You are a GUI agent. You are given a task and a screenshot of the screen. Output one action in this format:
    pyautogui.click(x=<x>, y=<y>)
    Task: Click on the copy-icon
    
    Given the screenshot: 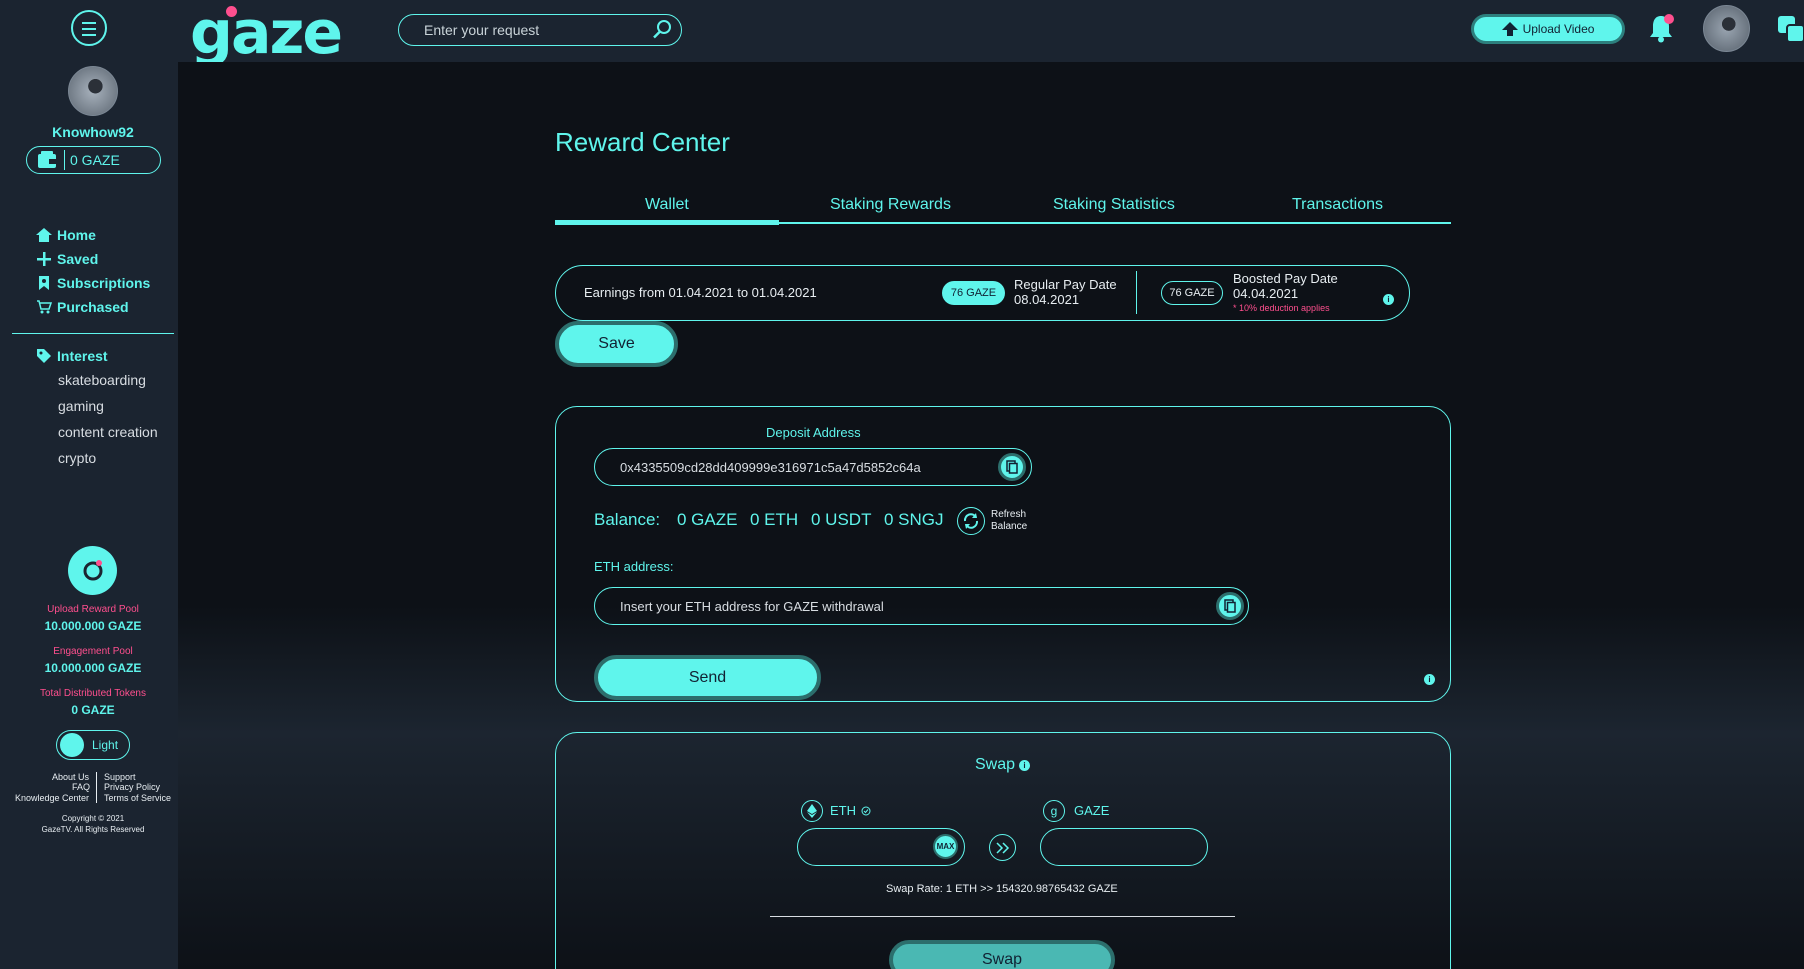 What is the action you would take?
    pyautogui.click(x=1012, y=467)
    